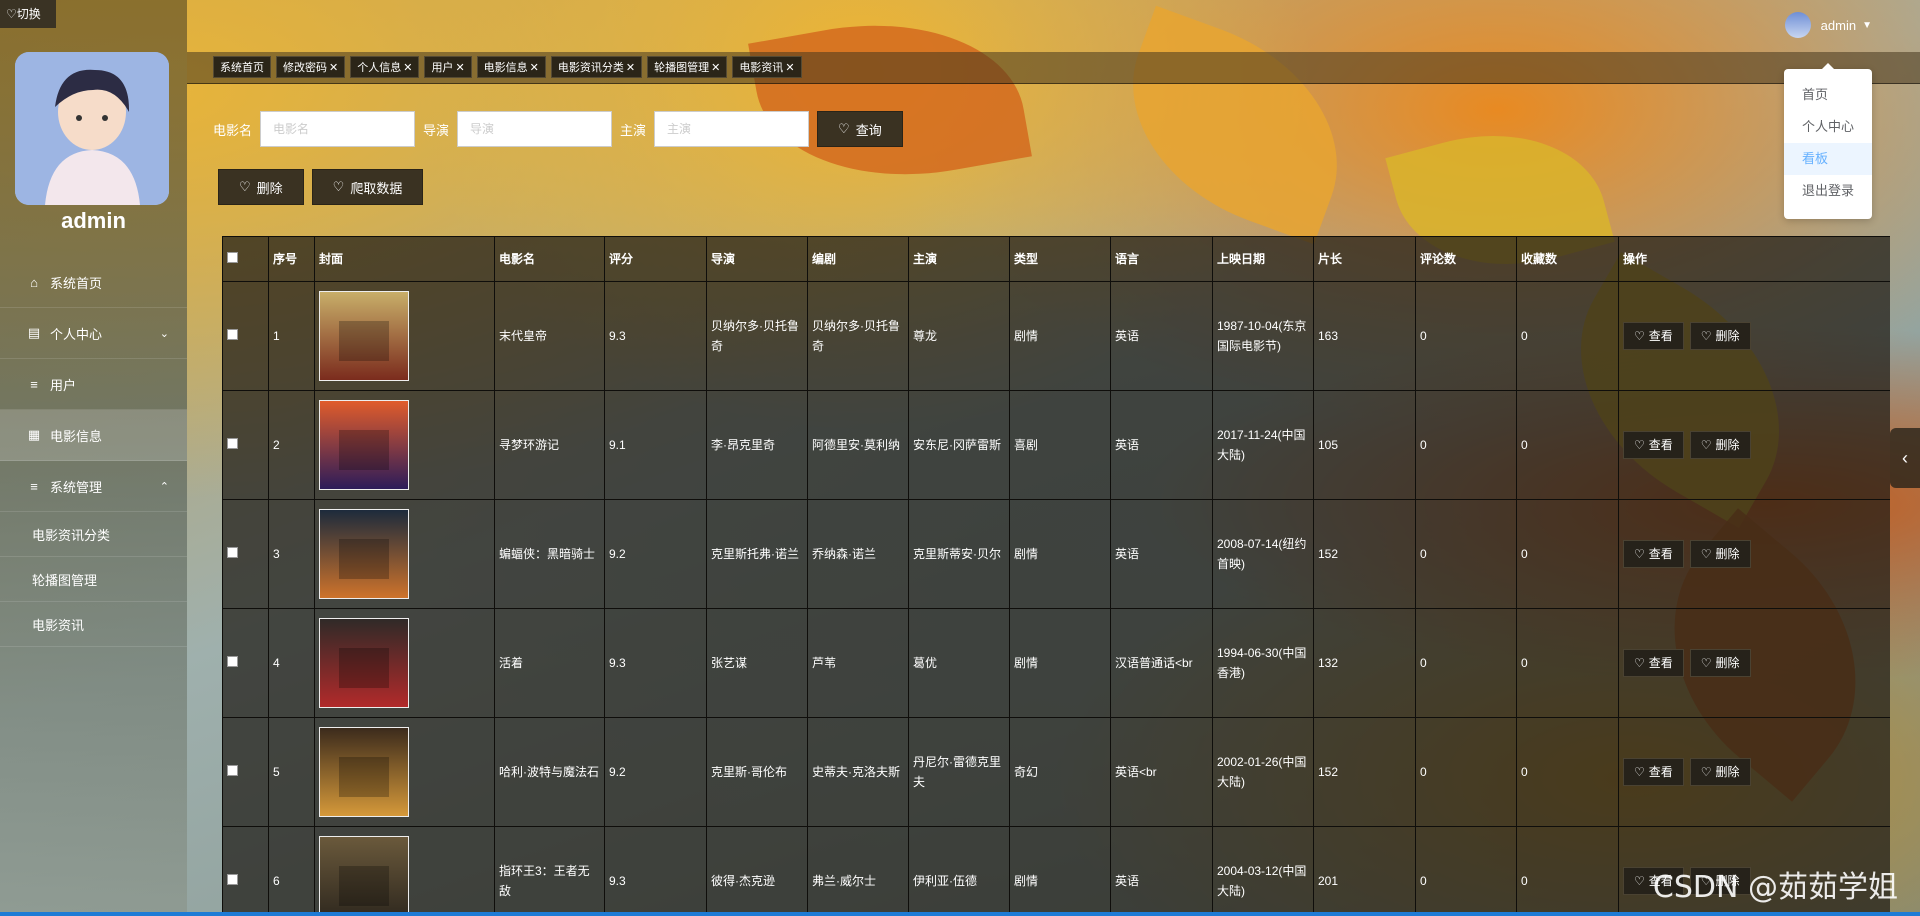  What do you see at coordinates (1727, 772) in the screenshot?
I see `delete-label: 删除` at bounding box center [1727, 772].